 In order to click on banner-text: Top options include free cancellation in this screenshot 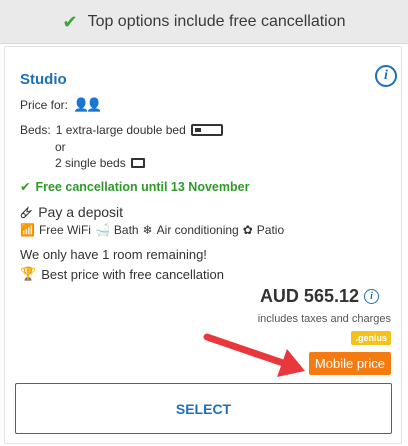, I will do `click(216, 21)`.